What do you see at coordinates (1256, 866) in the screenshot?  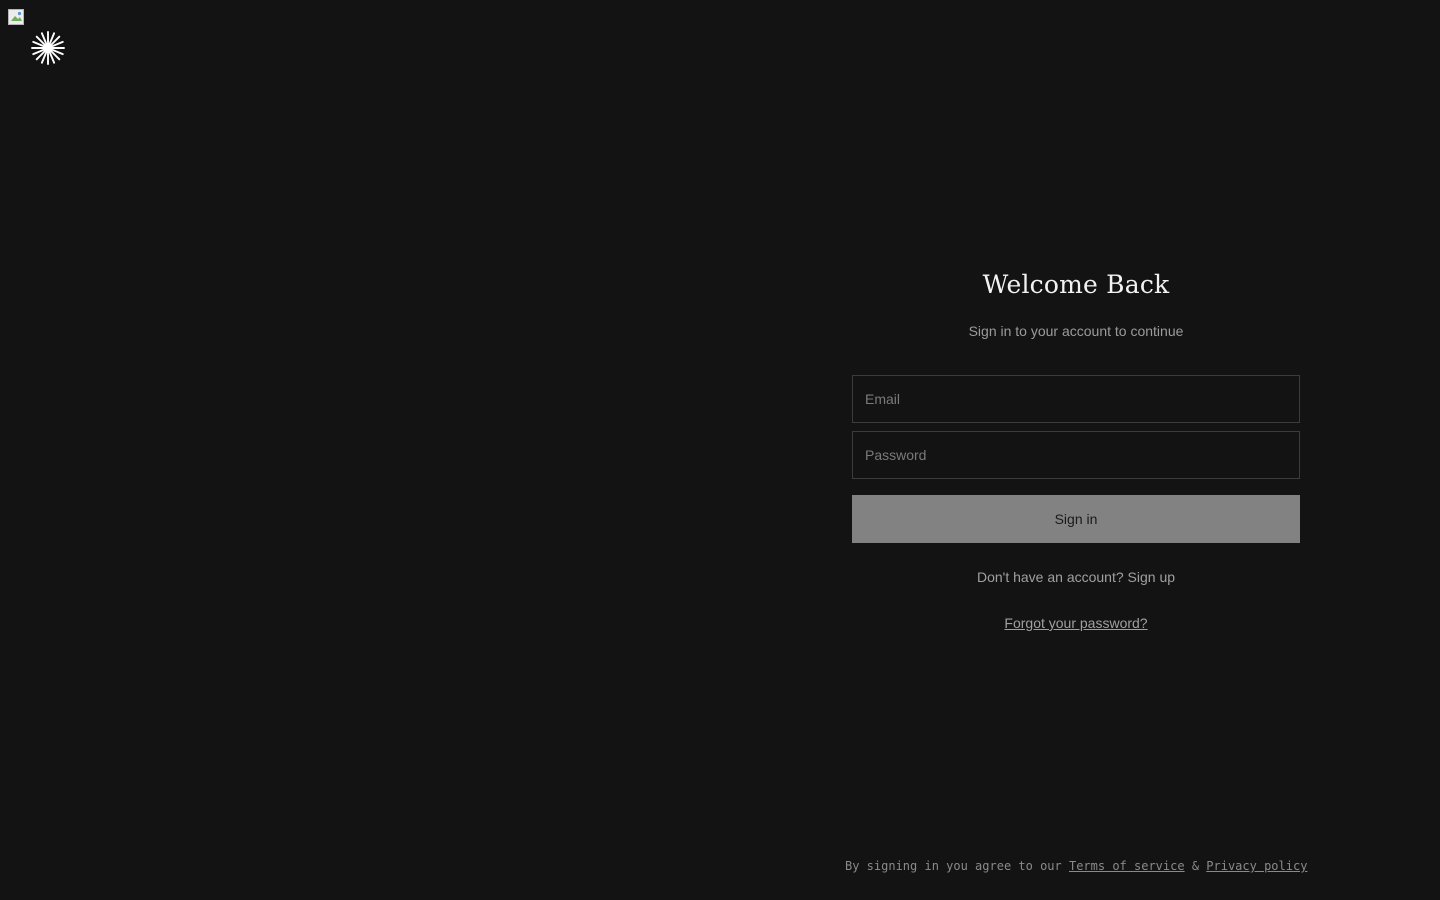 I see `privacy-link: Privacy policy` at bounding box center [1256, 866].